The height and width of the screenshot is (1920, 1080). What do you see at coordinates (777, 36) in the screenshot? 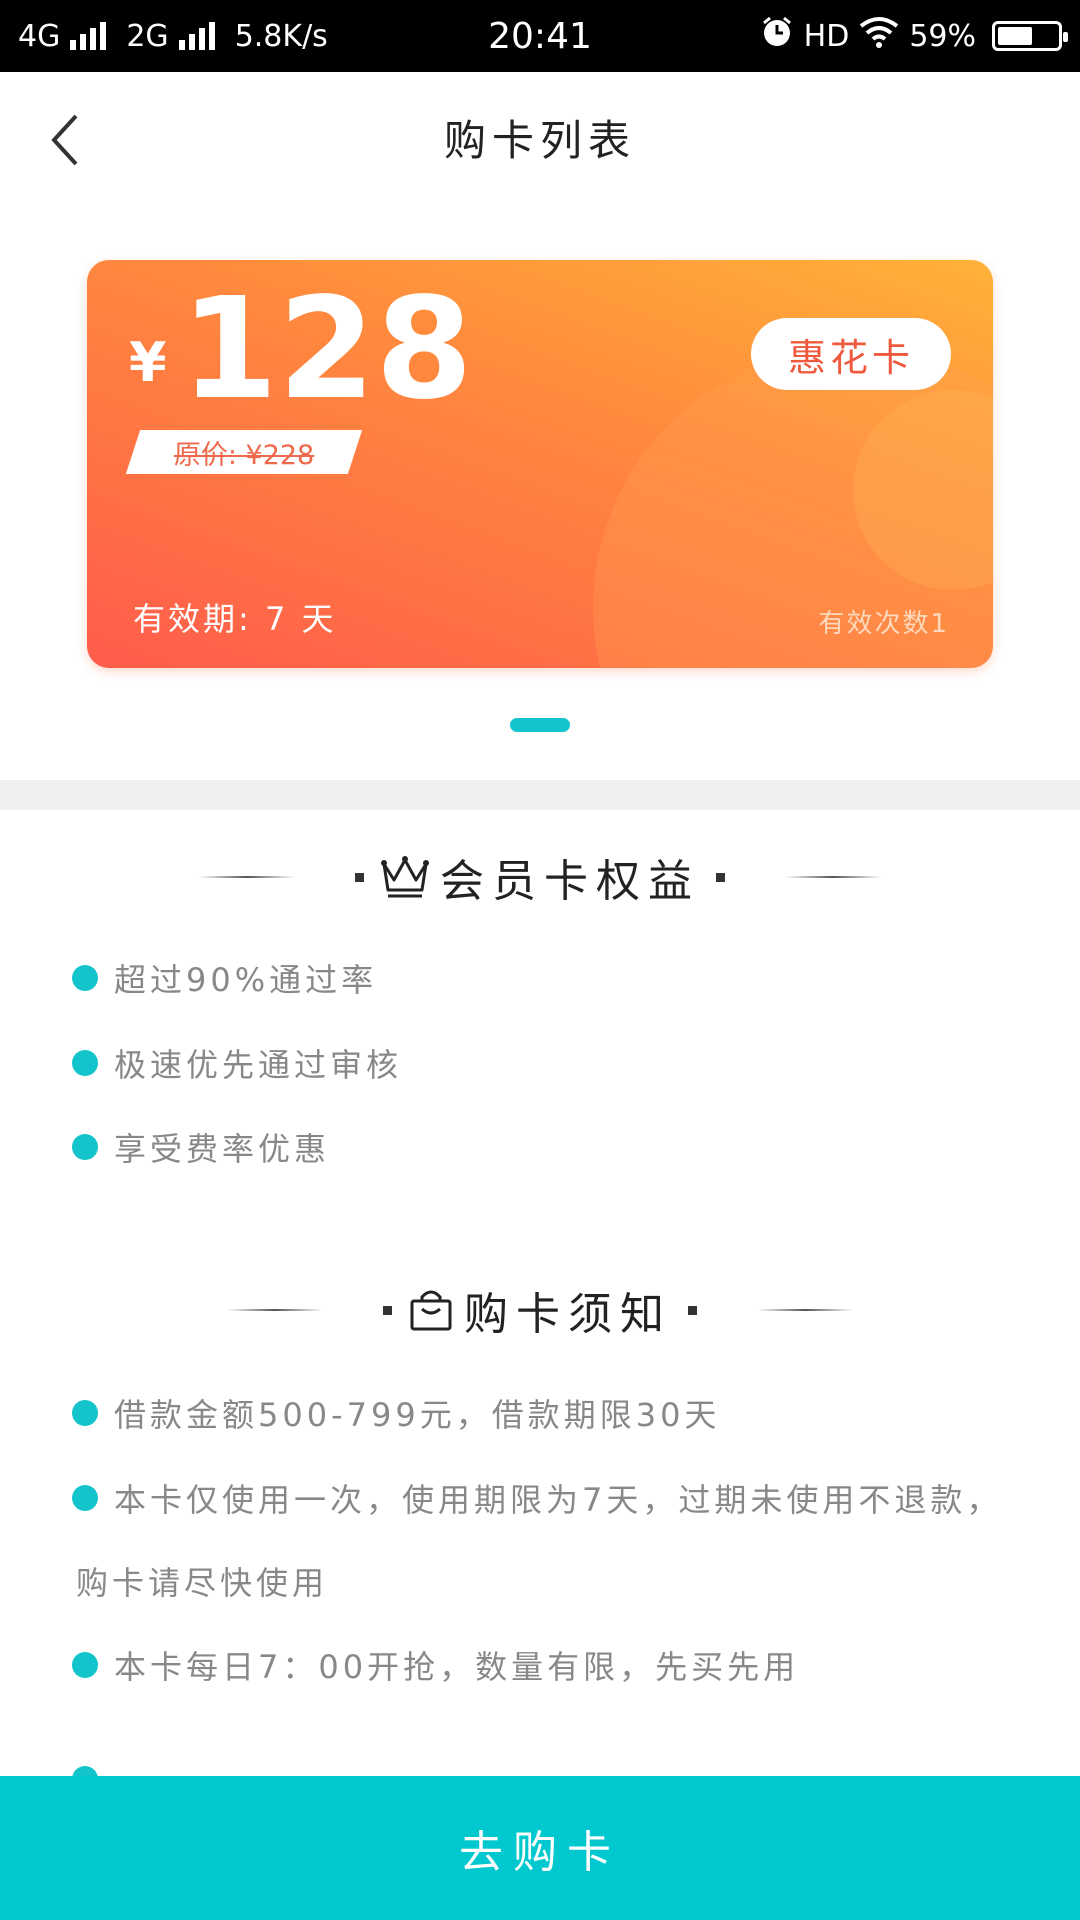
I see `alarm-icon` at bounding box center [777, 36].